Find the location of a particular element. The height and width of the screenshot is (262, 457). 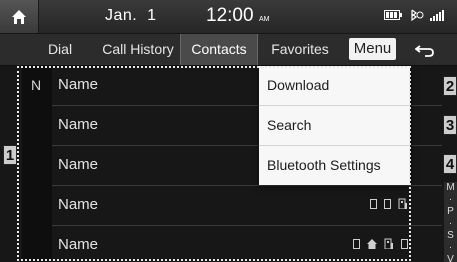

index-letter-p: P is located at coordinates (450, 212).